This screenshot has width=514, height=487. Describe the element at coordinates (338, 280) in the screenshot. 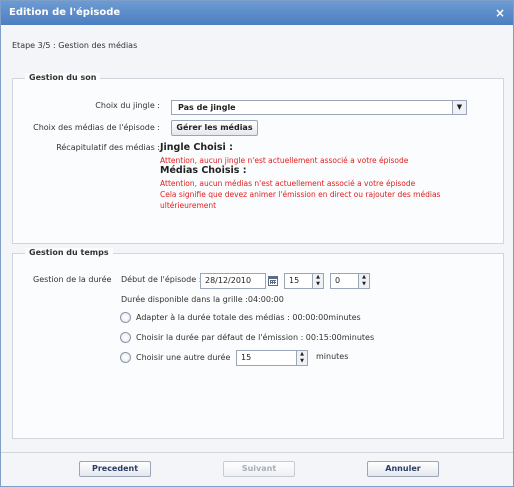

I see `start-minute-value: 0` at that location.